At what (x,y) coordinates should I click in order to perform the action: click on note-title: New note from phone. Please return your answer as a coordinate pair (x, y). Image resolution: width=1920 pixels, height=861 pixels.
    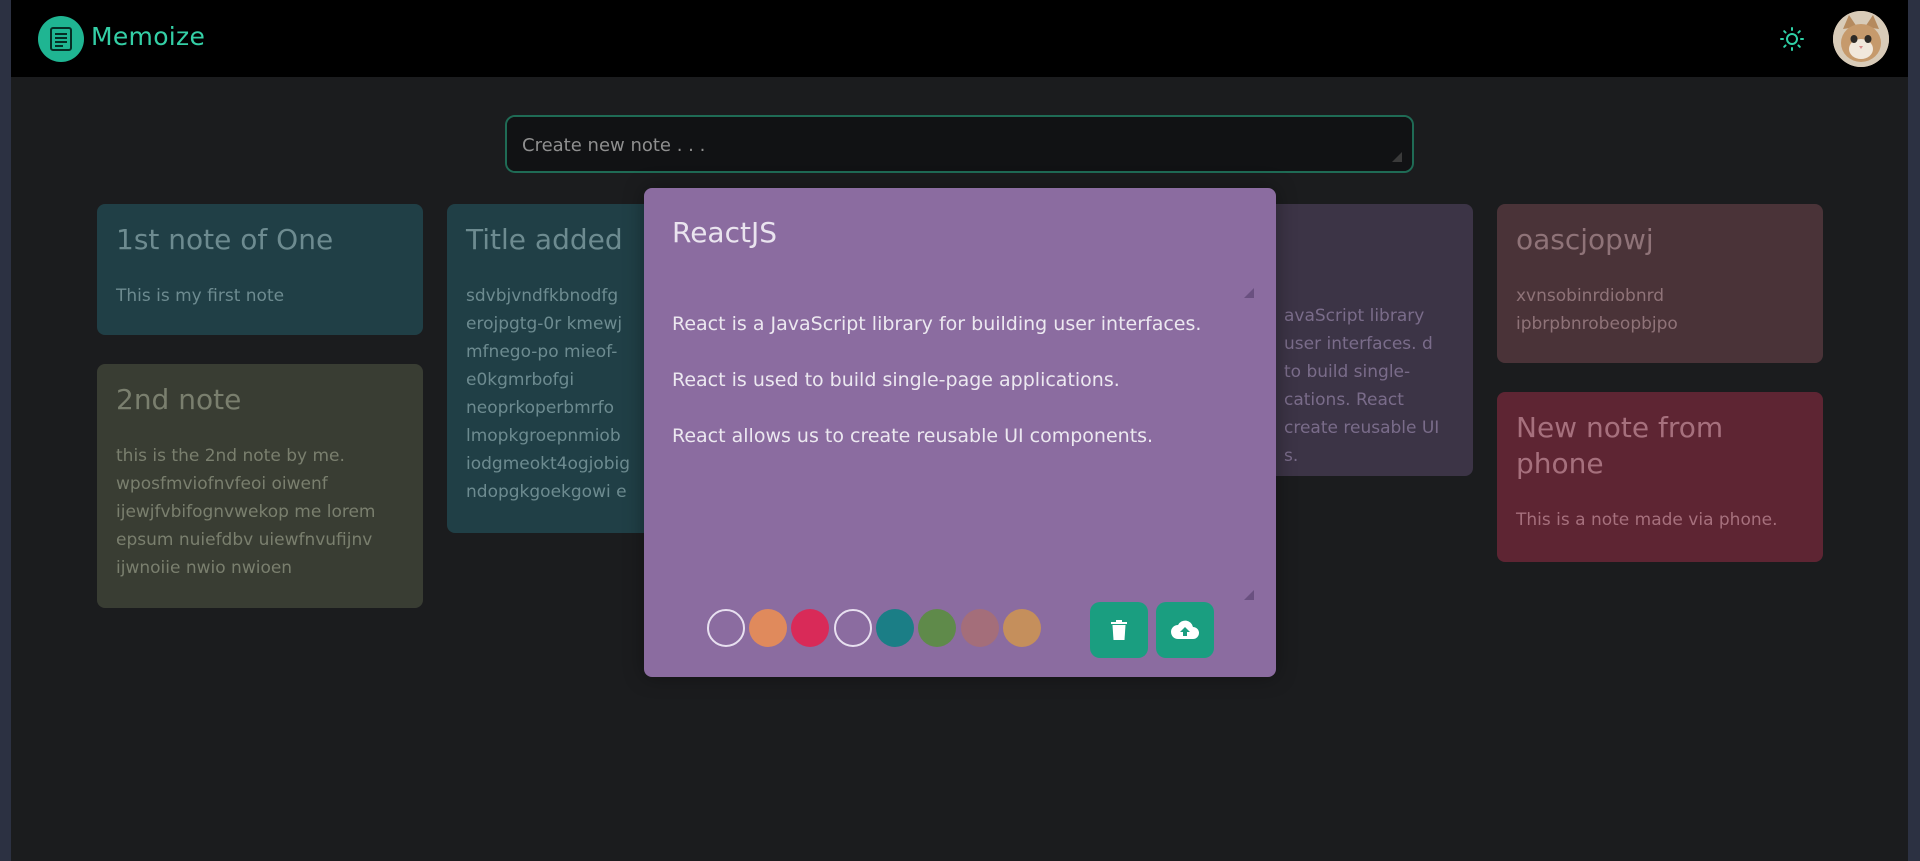
    Looking at the image, I should click on (1620, 445).